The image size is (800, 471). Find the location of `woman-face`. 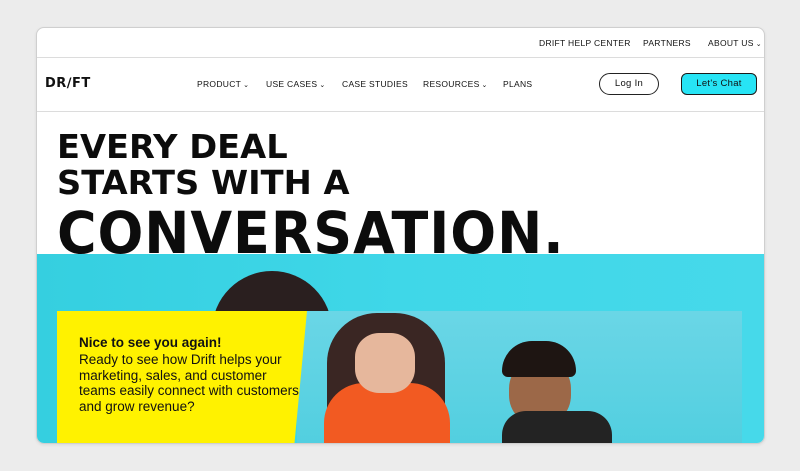

woman-face is located at coordinates (385, 363).